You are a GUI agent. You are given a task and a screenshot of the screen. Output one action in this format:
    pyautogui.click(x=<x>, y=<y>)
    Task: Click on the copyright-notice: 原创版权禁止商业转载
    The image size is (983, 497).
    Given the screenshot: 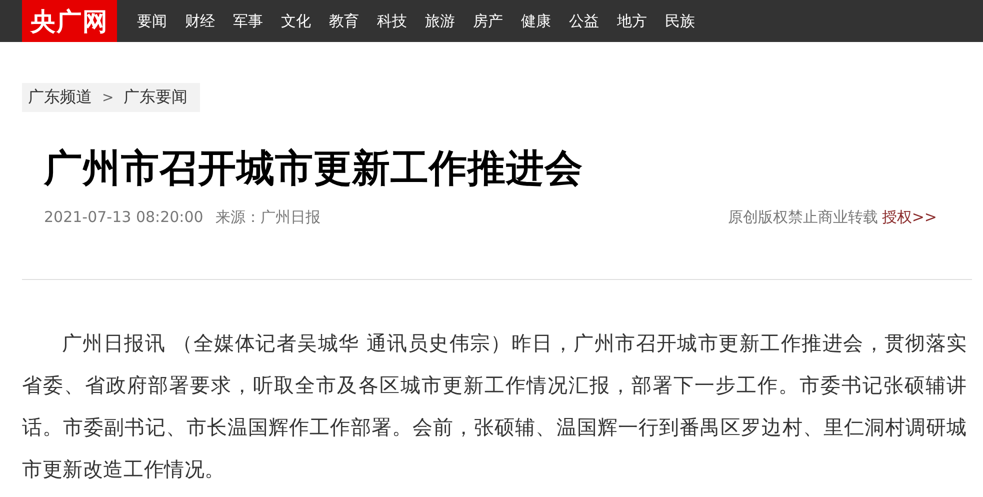 What is the action you would take?
    pyautogui.click(x=803, y=217)
    